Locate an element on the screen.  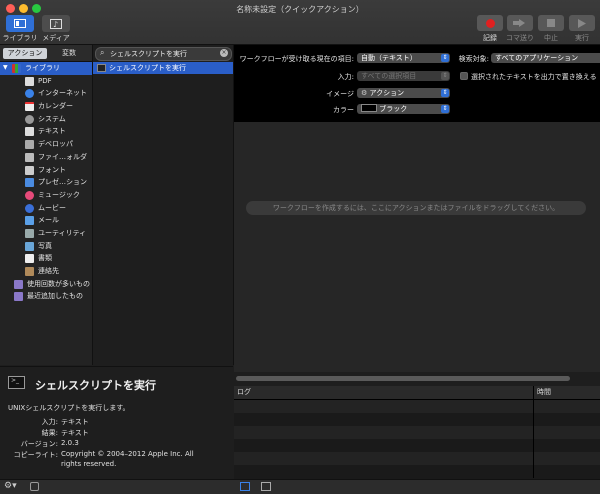
result-label: 結果: is located at coordinates (49, 433).